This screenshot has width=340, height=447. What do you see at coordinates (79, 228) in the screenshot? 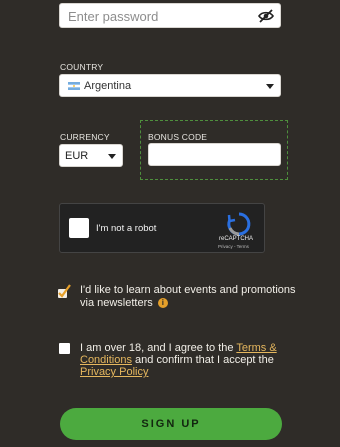
I see `recaptcha-checkbox` at bounding box center [79, 228].